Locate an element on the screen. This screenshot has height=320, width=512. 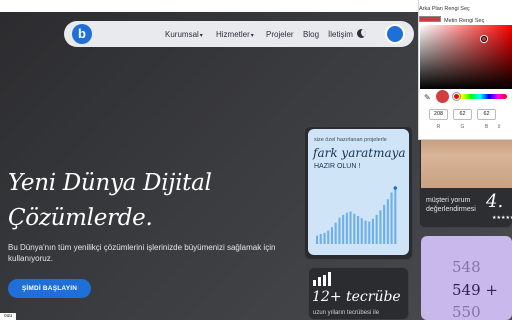
nav-action-button is located at coordinates (395, 34).